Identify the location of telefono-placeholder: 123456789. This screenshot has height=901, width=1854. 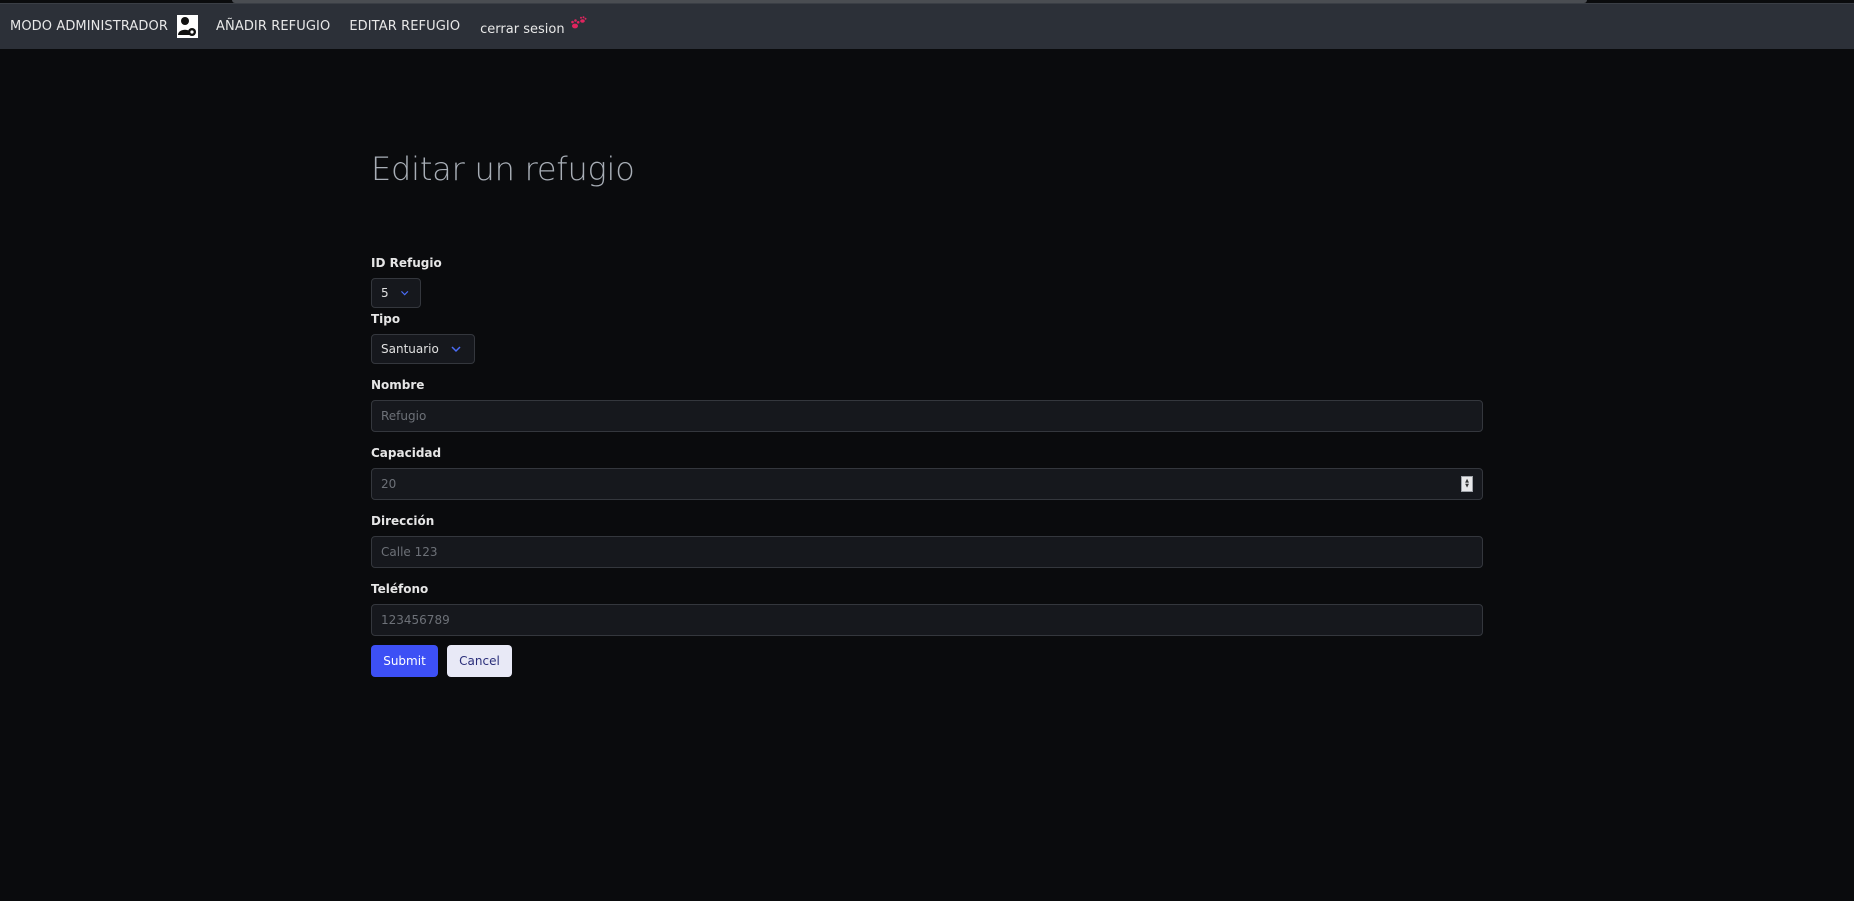
(415, 620).